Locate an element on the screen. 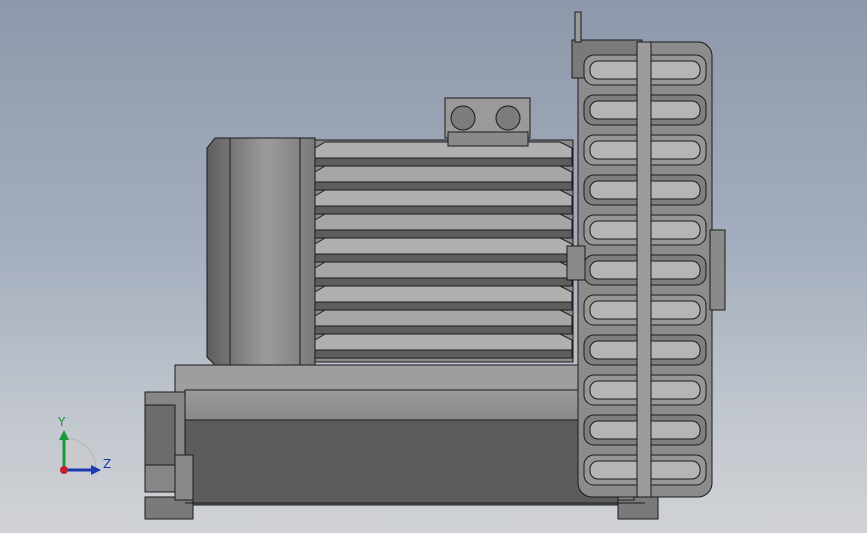  x-axis-dot is located at coordinates (64, 470).